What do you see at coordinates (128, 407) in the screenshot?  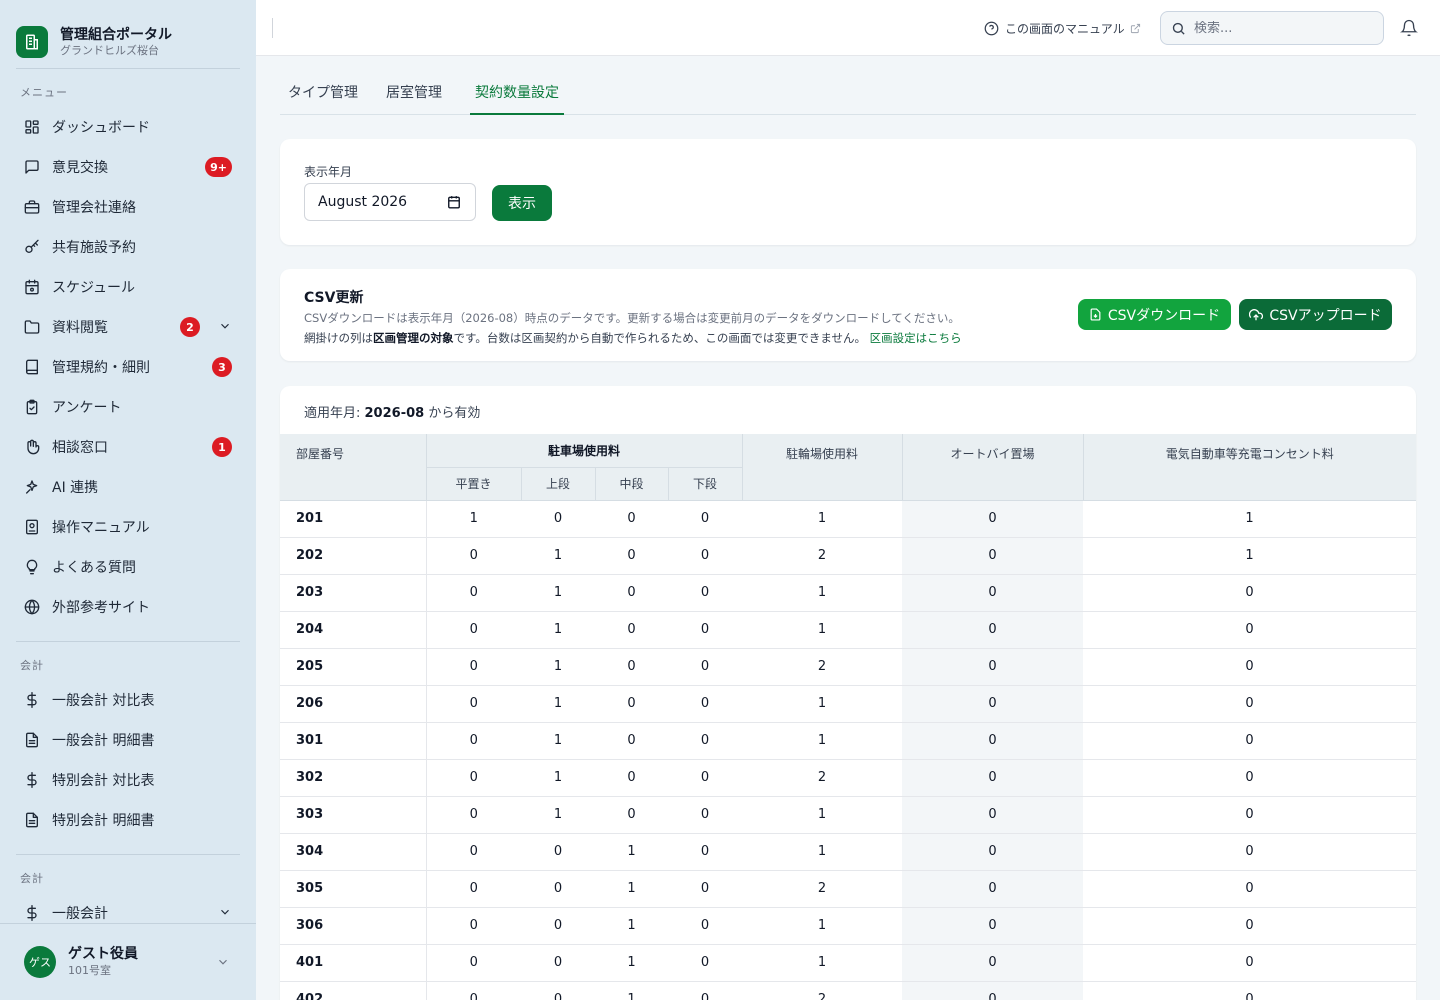 I see `sidebar-item-7: アンケート` at bounding box center [128, 407].